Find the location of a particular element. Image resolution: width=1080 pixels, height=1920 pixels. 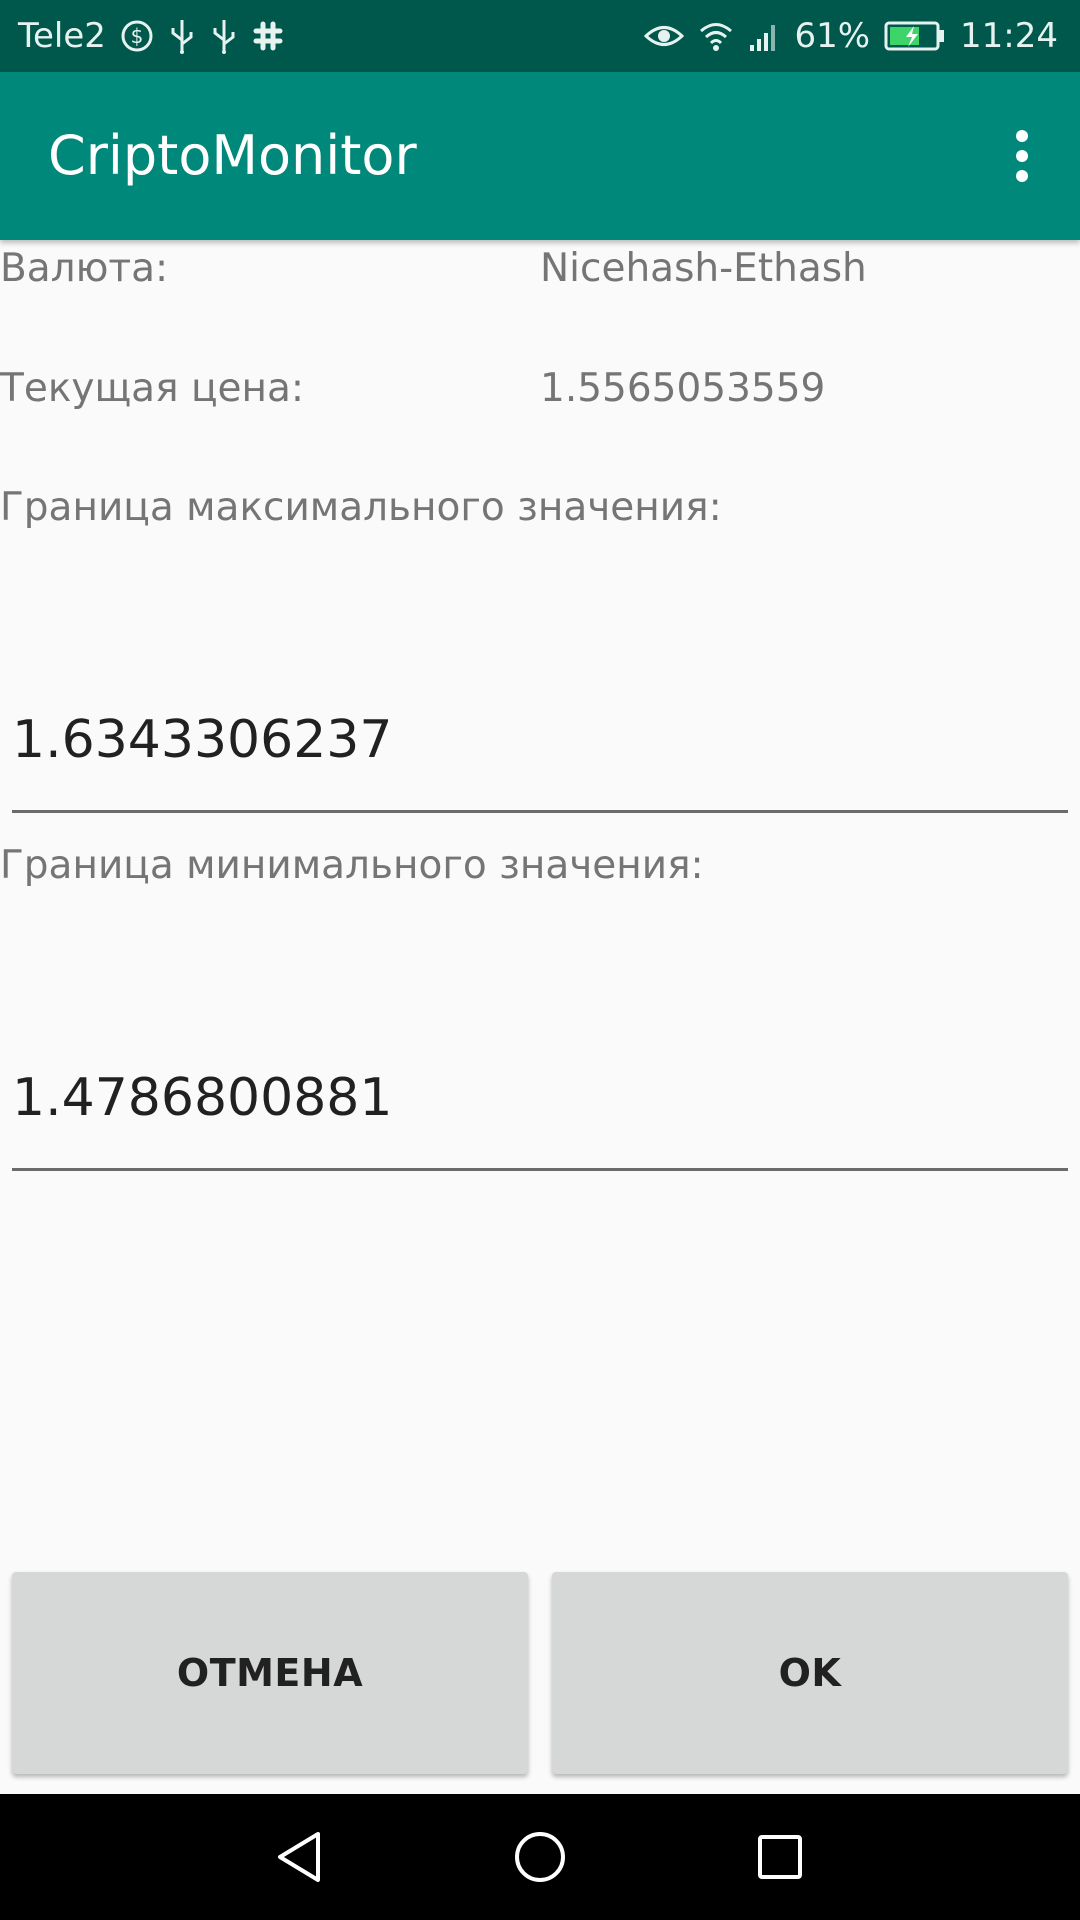

back-icon is located at coordinates (299, 1857).